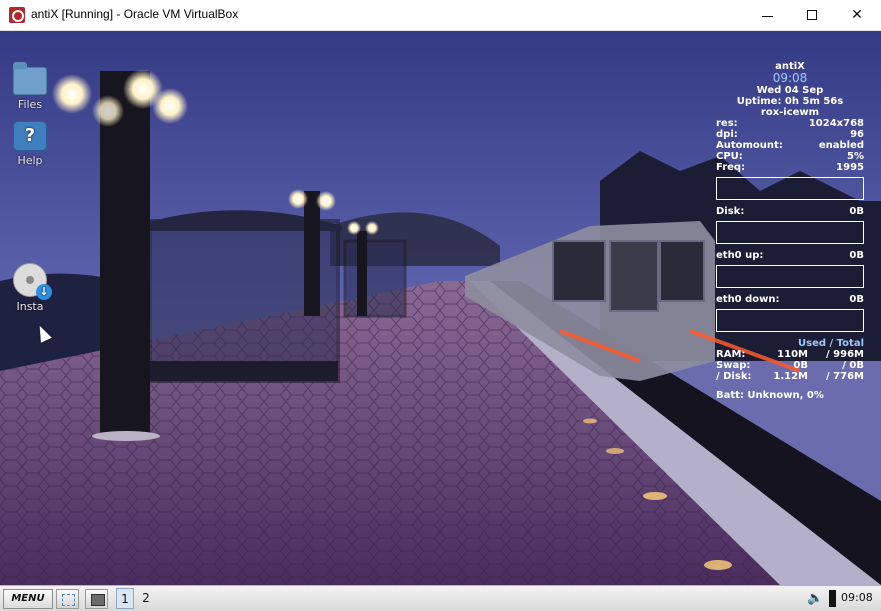 Image resolution: width=881 pixels, height=611 pixels. I want to click on help-icon: ?, so click(30, 136).